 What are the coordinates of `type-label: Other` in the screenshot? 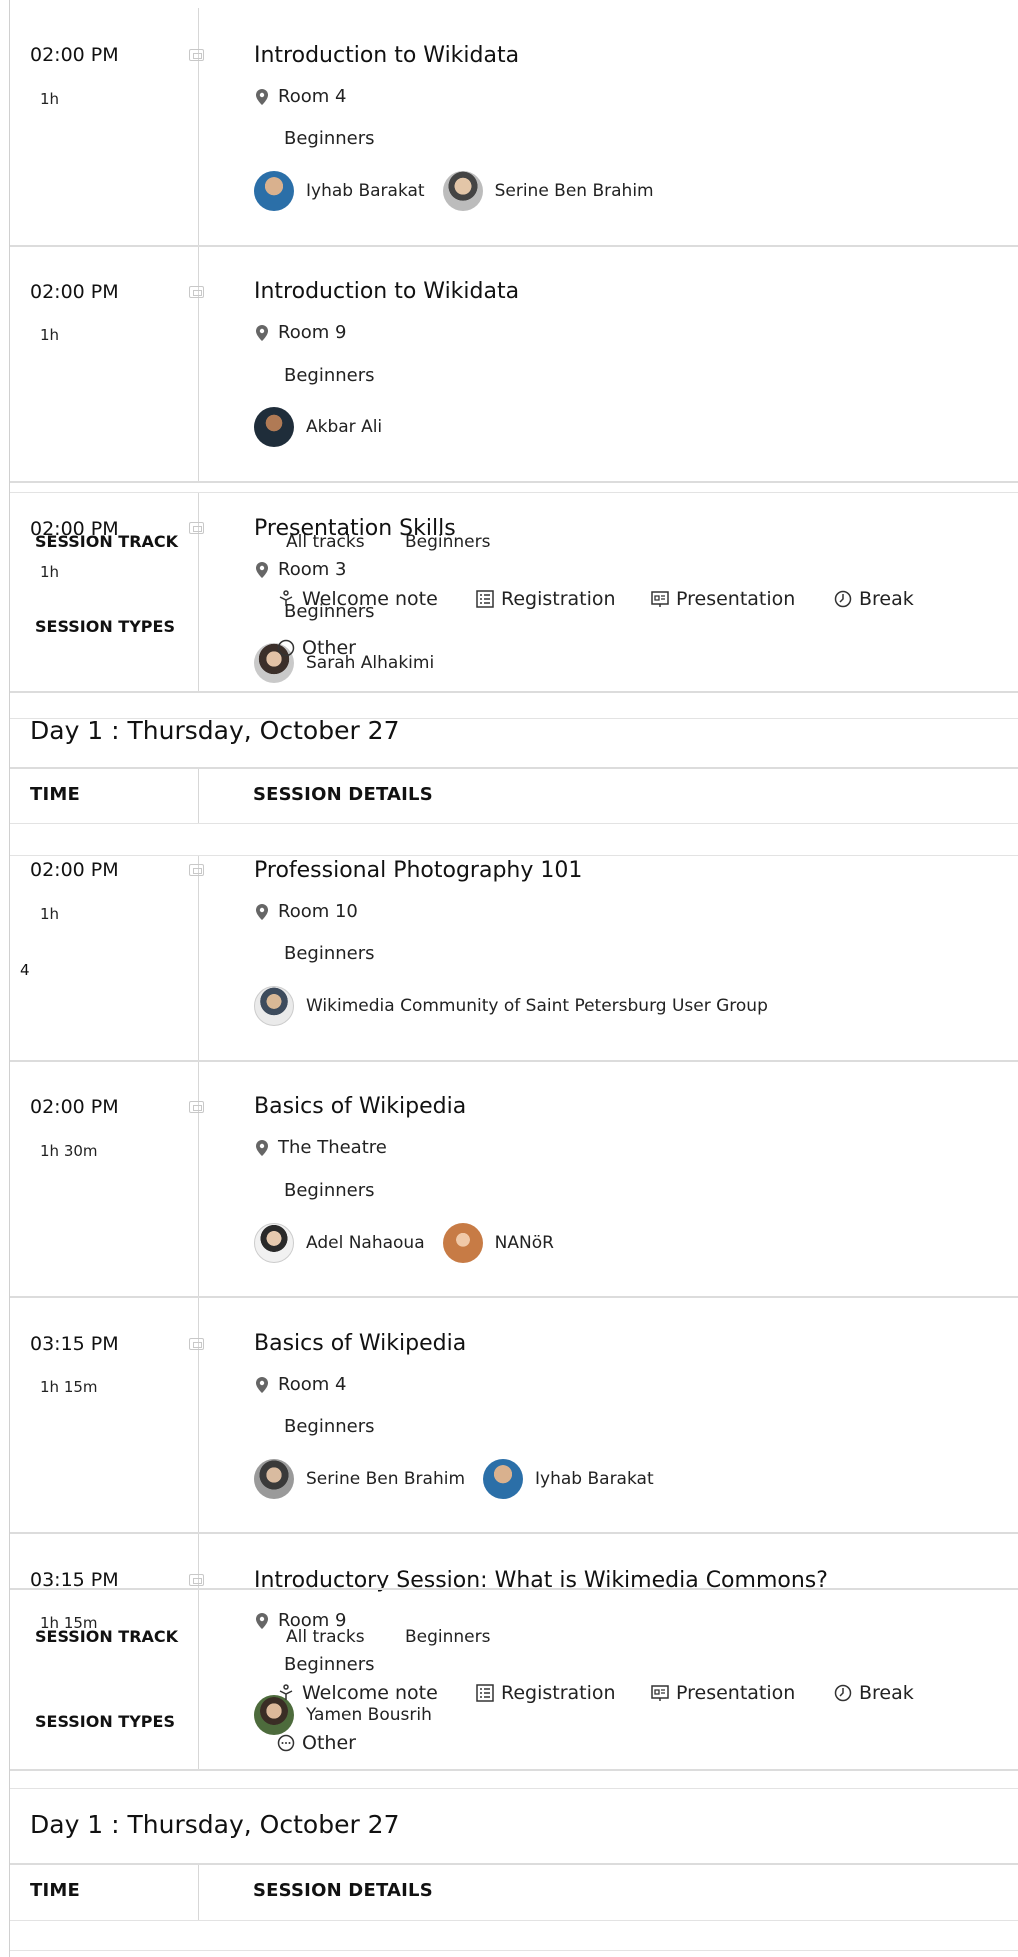 It's located at (329, 1743).